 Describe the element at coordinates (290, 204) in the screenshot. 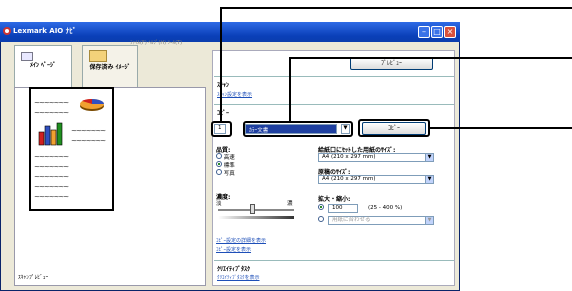

I see `density-dark-label: 濃` at that location.